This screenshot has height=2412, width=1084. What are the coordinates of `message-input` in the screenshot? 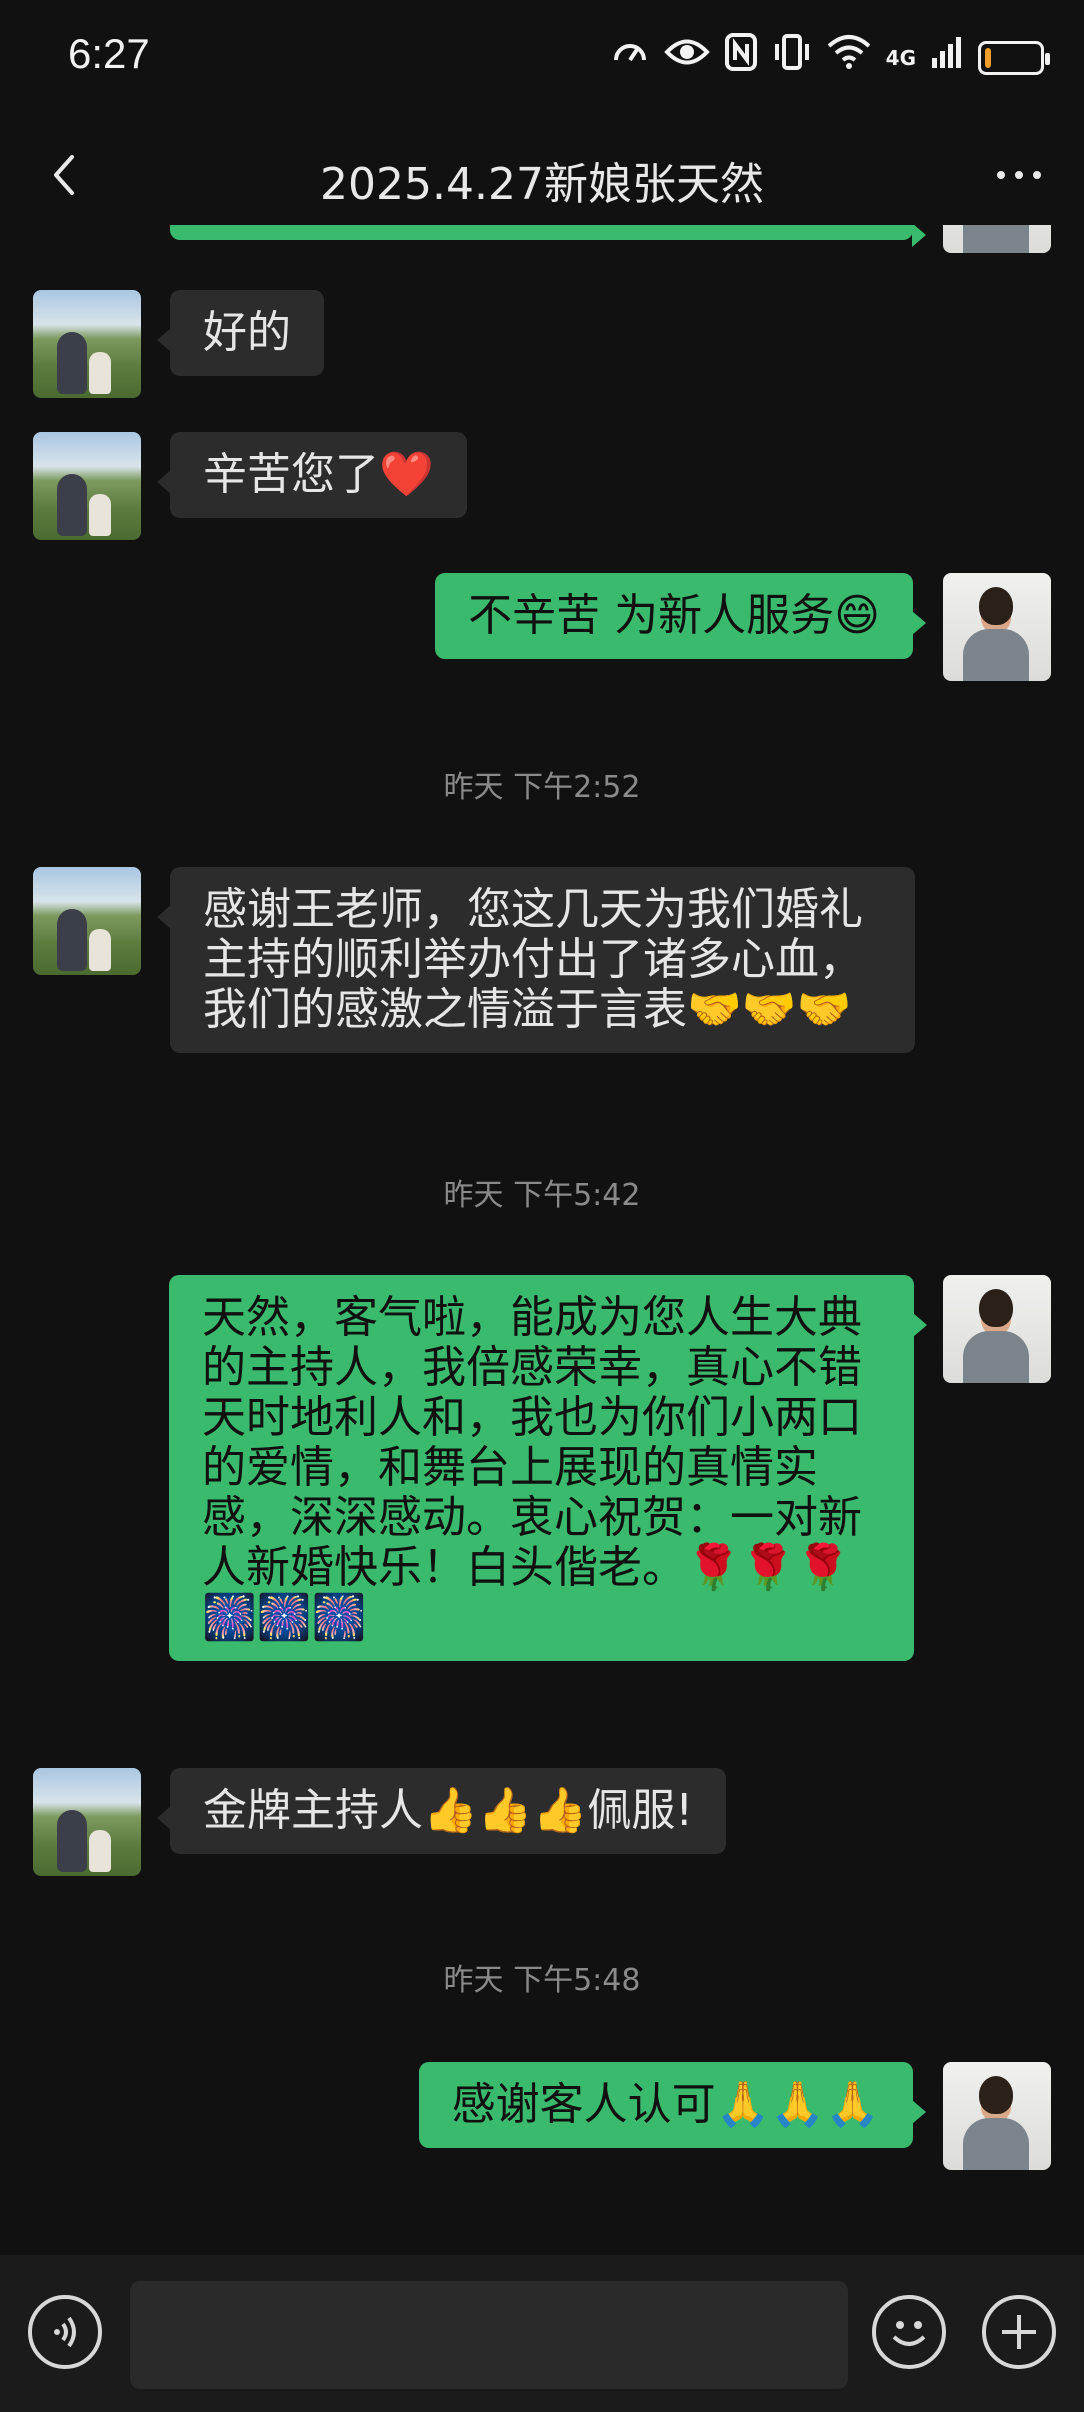 It's located at (489, 2335).